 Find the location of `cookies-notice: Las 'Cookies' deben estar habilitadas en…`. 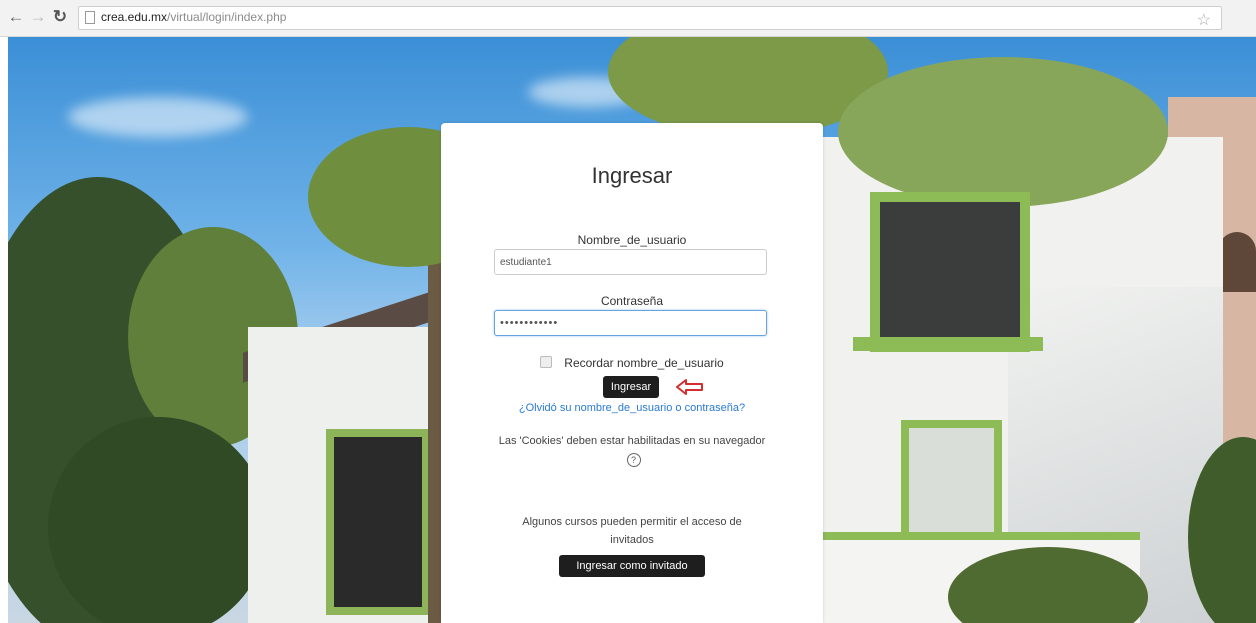

cookies-notice: Las 'Cookies' deben estar habilitadas en… is located at coordinates (632, 451).